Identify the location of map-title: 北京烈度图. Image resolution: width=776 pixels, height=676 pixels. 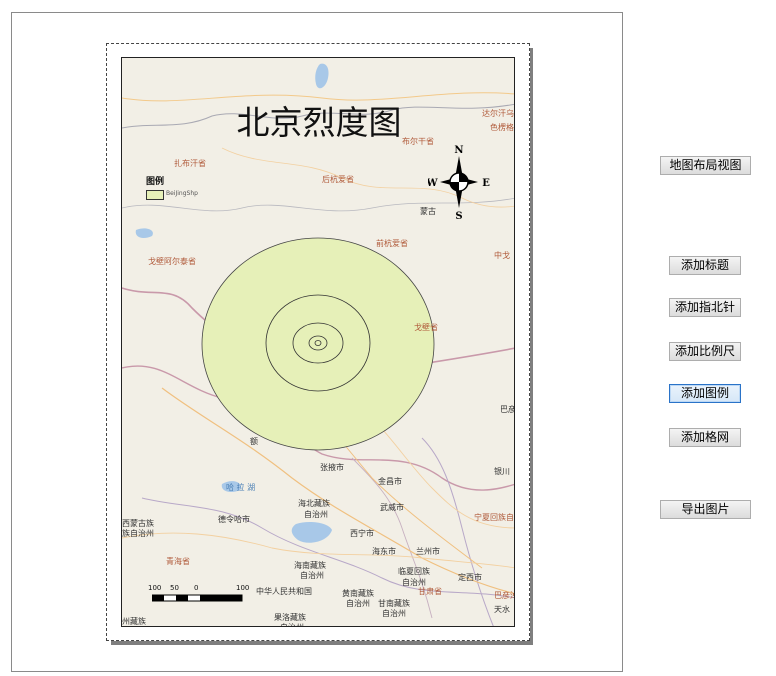
(318, 120).